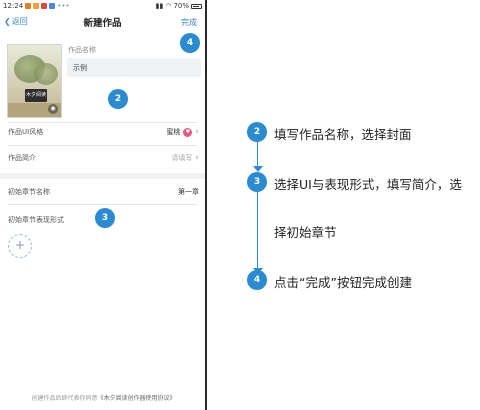  I want to click on step-text: 选择UI与表现形式，填写简介，选, so click(368, 184).